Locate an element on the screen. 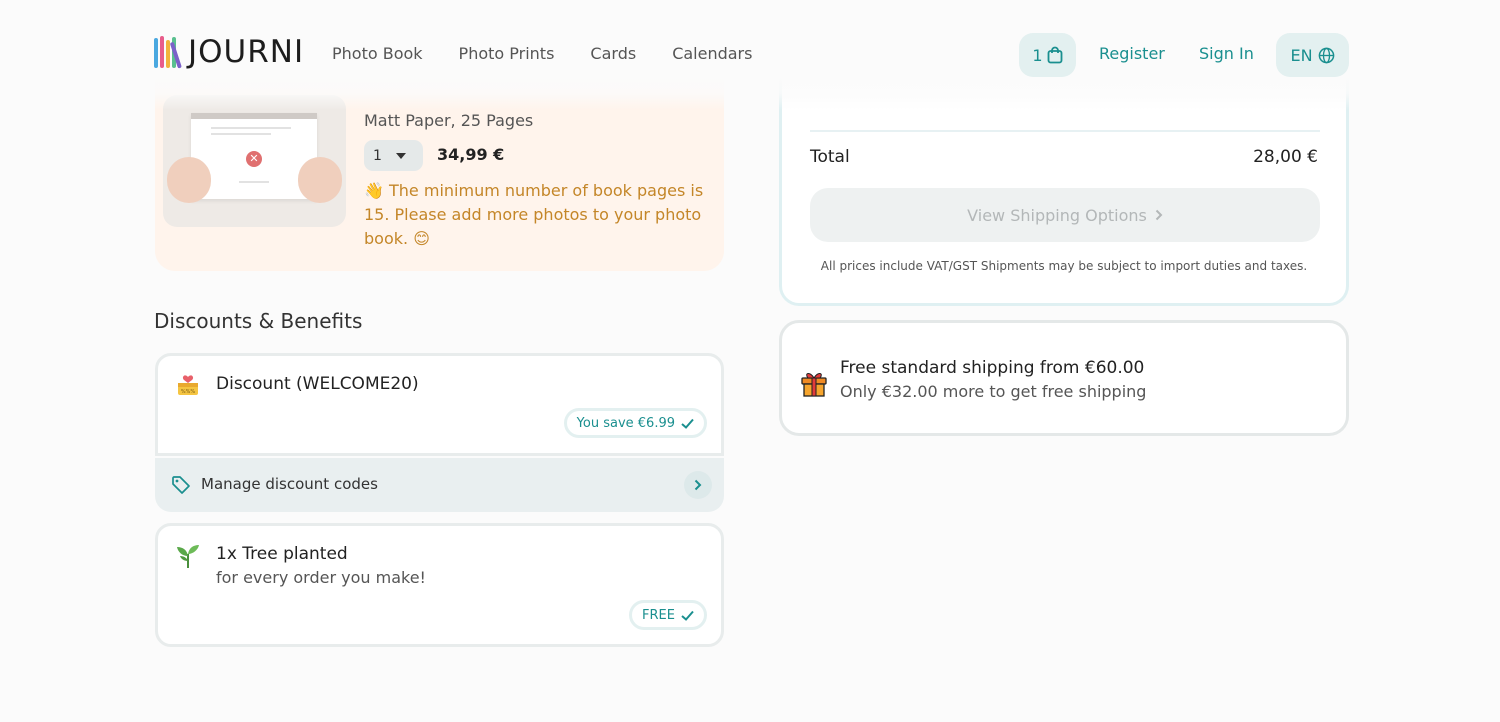 This screenshot has height=722, width=1500. error-x-icon: ✕ is located at coordinates (254, 159).